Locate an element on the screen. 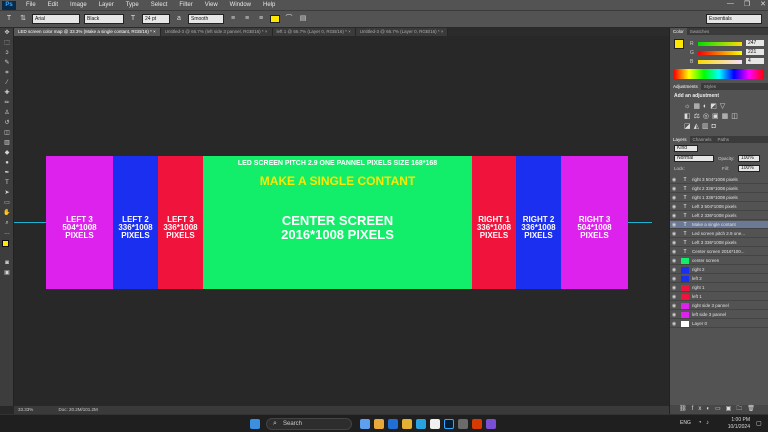 The image size is (768, 432). app-icon is located at coordinates (491, 424).